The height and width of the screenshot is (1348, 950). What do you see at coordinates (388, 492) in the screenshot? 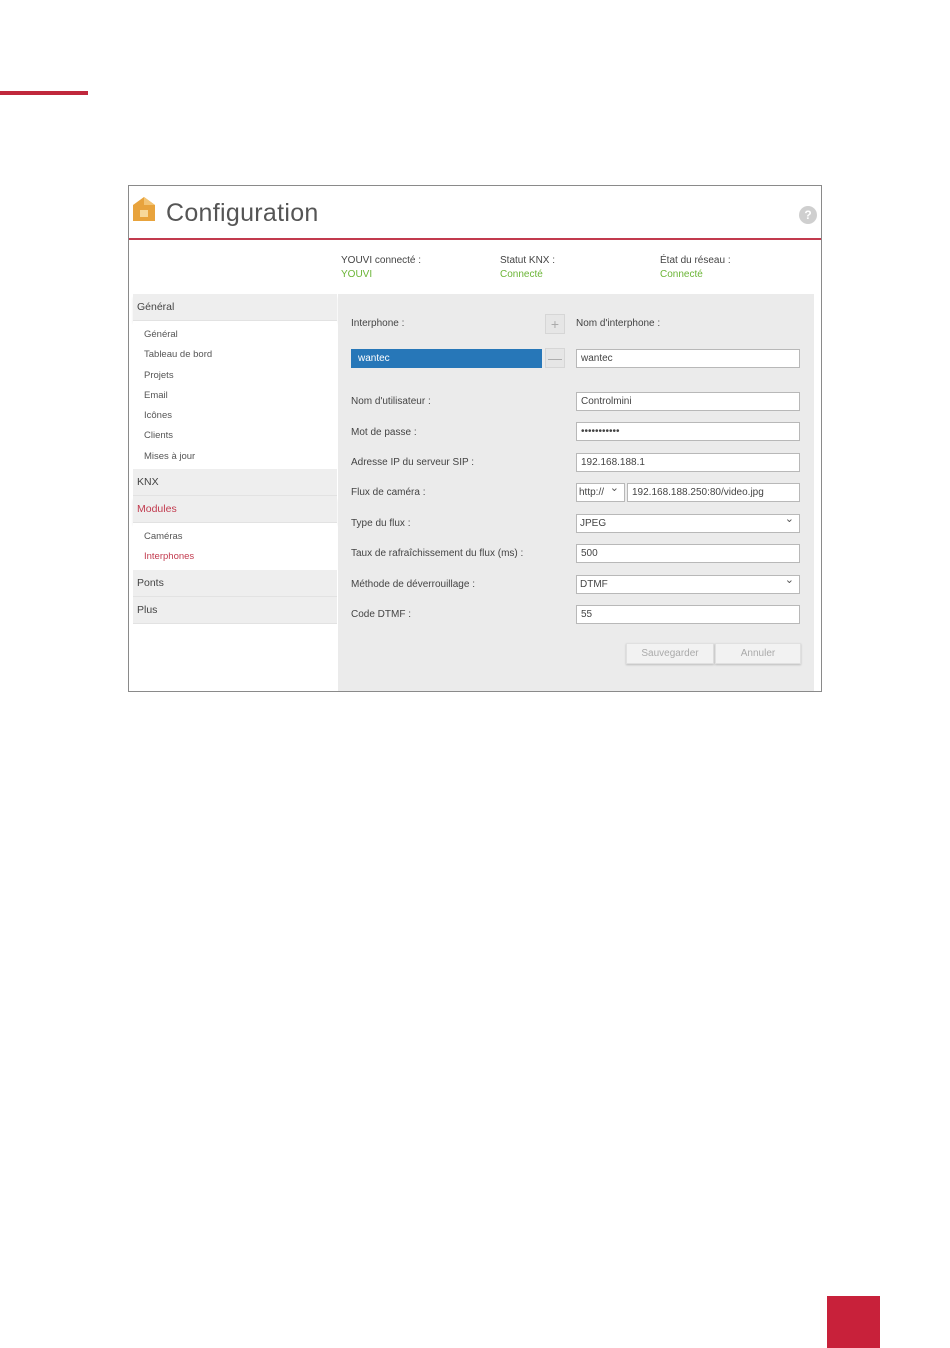
I see `camera-stream-label: Flux de caméra :` at bounding box center [388, 492].